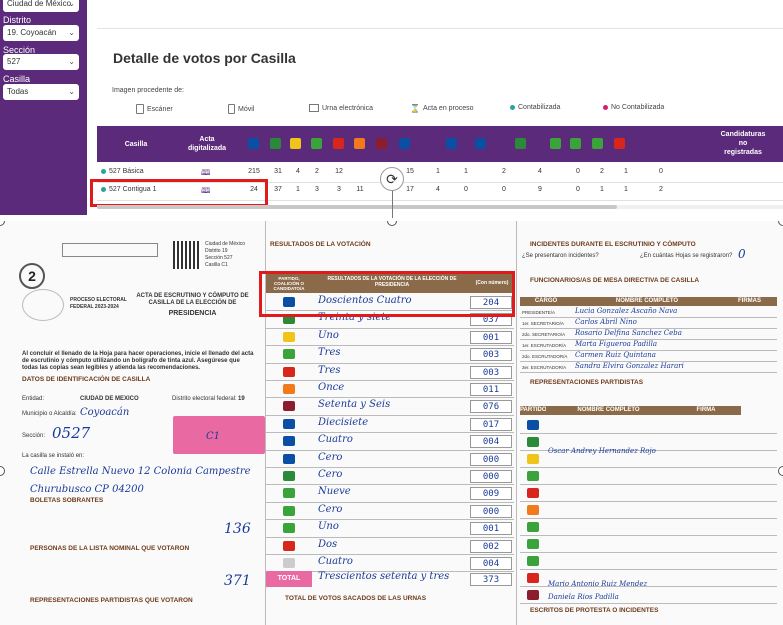 The image size is (783, 625). I want to click on func-nombre: Carlos Abril Nino, so click(606, 322).